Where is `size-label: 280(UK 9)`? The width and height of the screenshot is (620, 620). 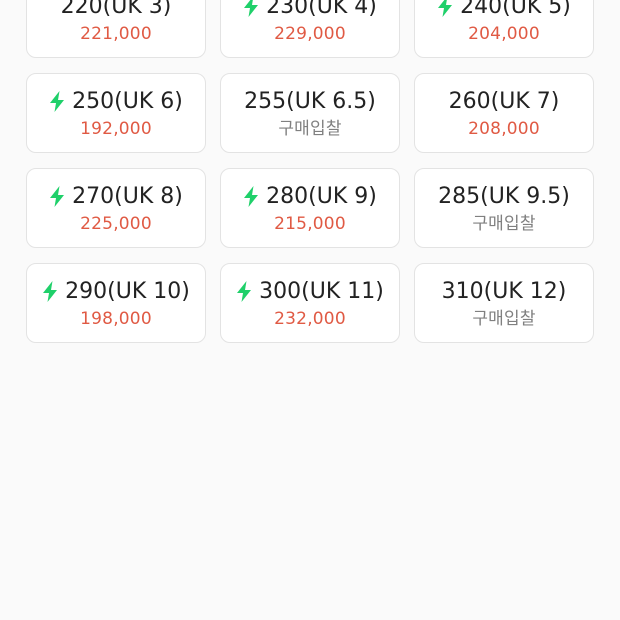
size-label: 280(UK 9) is located at coordinates (321, 196).